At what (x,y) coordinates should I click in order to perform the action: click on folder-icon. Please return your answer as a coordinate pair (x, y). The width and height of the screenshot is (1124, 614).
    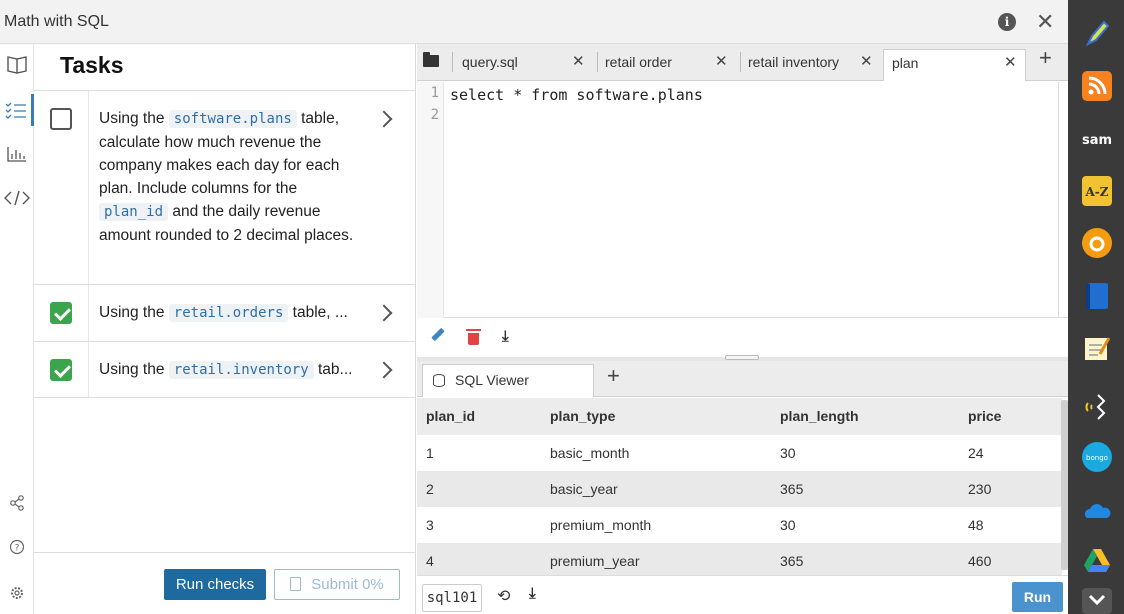
    Looking at the image, I should click on (431, 59).